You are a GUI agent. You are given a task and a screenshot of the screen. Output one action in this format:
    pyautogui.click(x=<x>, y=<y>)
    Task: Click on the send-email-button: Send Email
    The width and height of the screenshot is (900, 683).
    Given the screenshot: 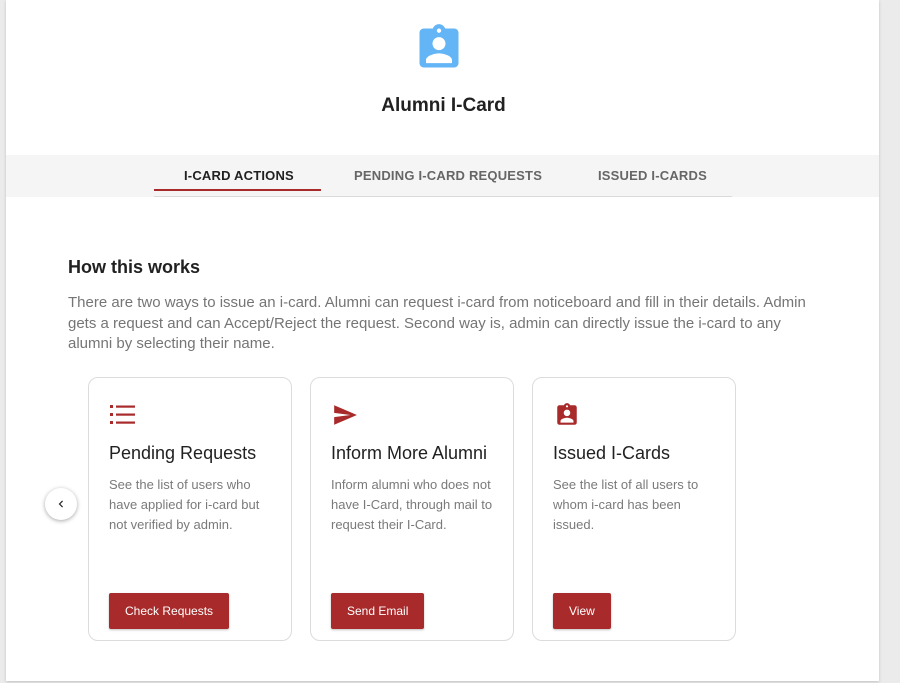 What is the action you would take?
    pyautogui.click(x=378, y=611)
    